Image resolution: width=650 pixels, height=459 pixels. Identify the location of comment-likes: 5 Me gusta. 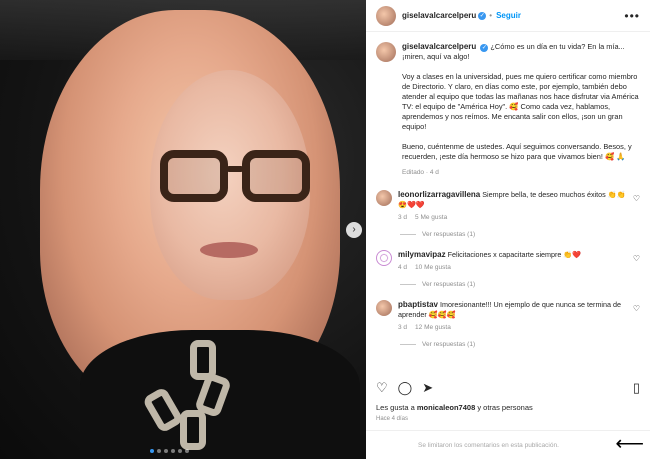
(431, 217).